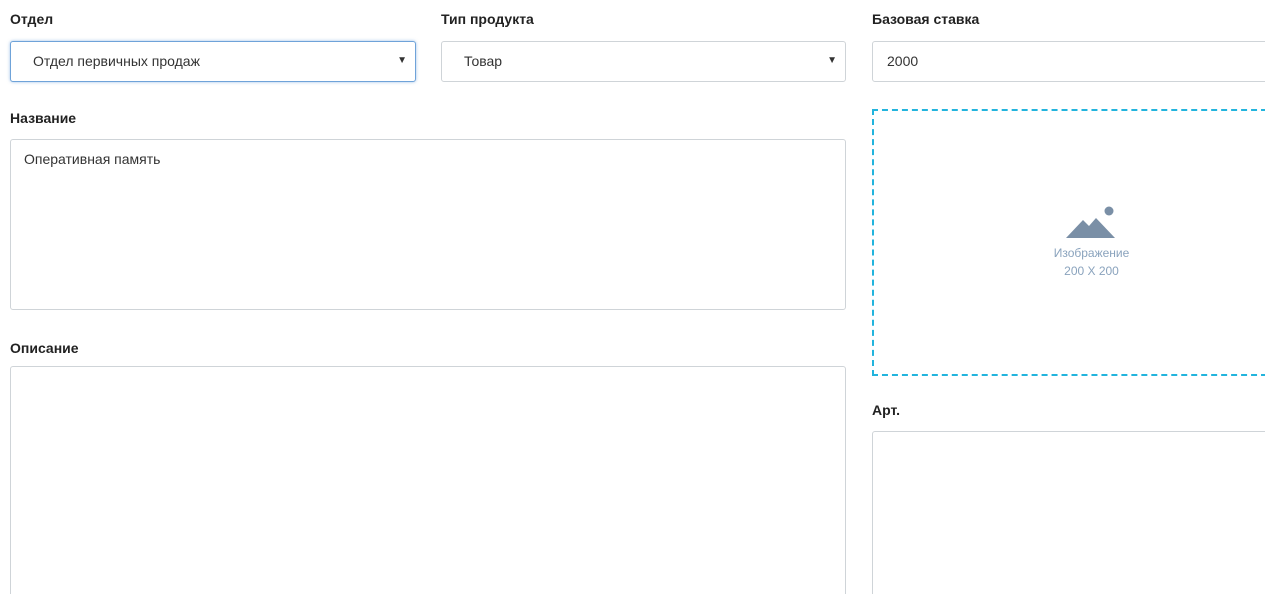 The height and width of the screenshot is (594, 1265). What do you see at coordinates (487, 19) in the screenshot?
I see `product-type-label: Тип продукта` at bounding box center [487, 19].